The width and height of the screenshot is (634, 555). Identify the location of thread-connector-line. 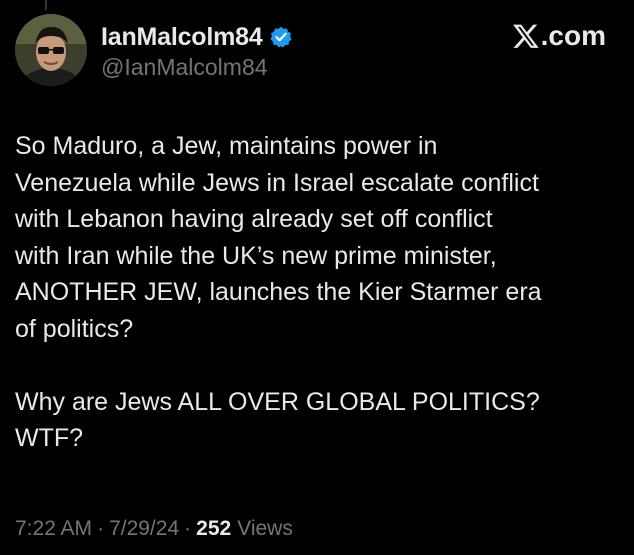
(46, 5).